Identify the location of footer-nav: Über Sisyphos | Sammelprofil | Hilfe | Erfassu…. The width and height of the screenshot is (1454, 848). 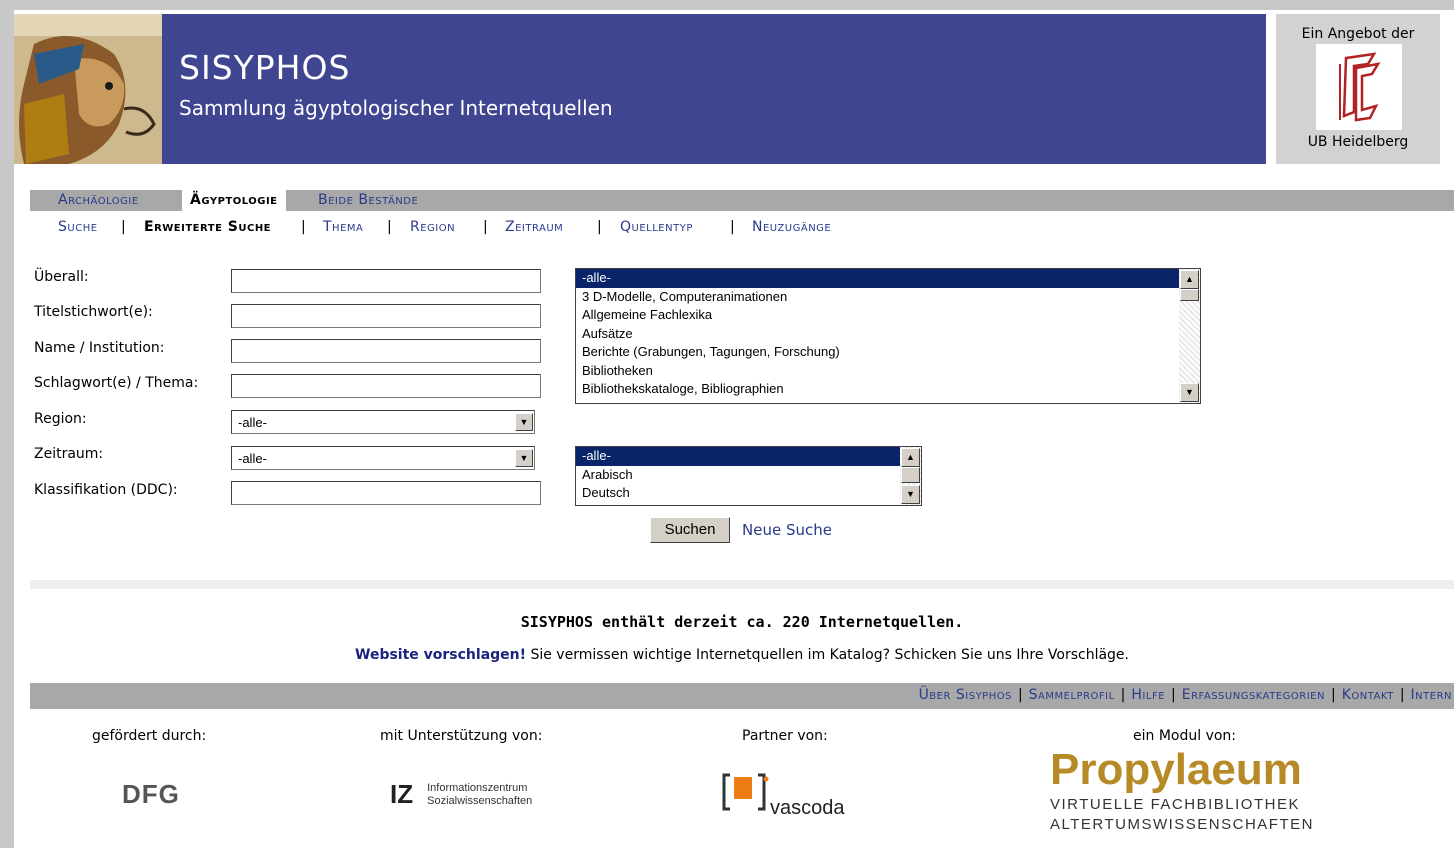
(742, 696).